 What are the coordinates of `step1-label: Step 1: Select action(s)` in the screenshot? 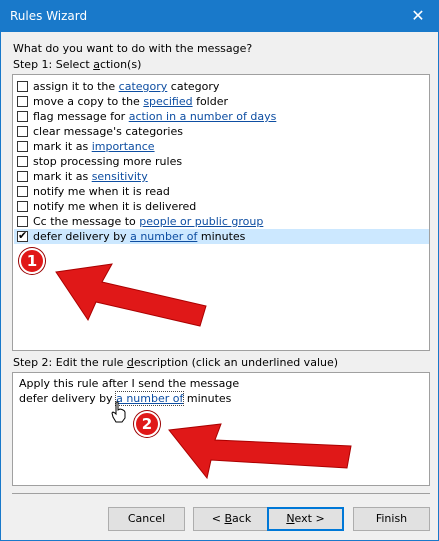 It's located at (77, 64).